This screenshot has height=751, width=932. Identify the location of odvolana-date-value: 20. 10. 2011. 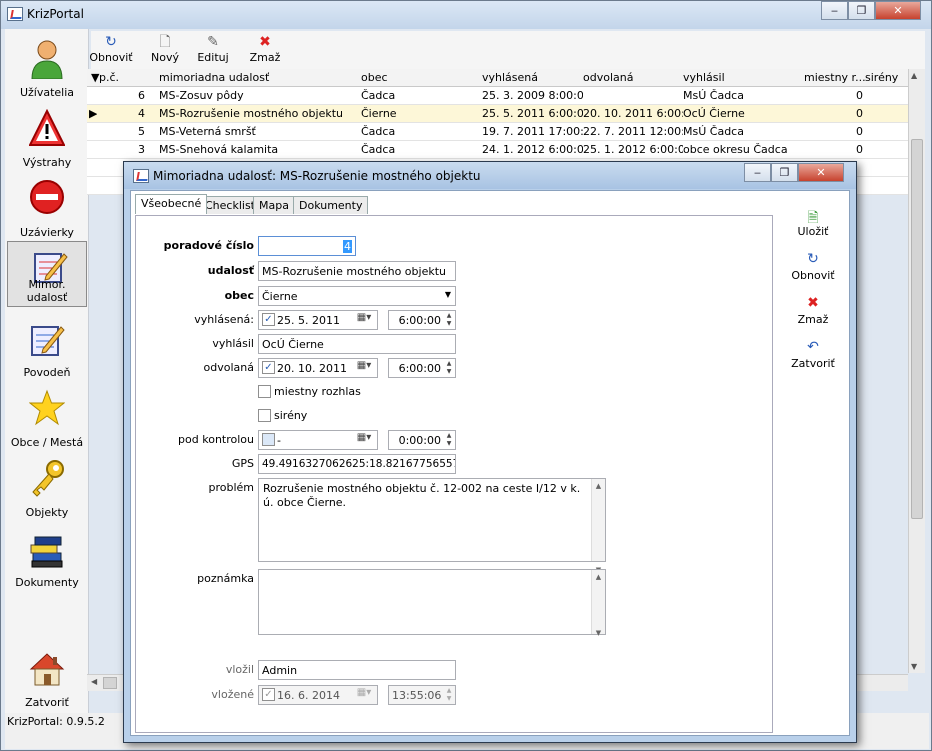
(312, 368).